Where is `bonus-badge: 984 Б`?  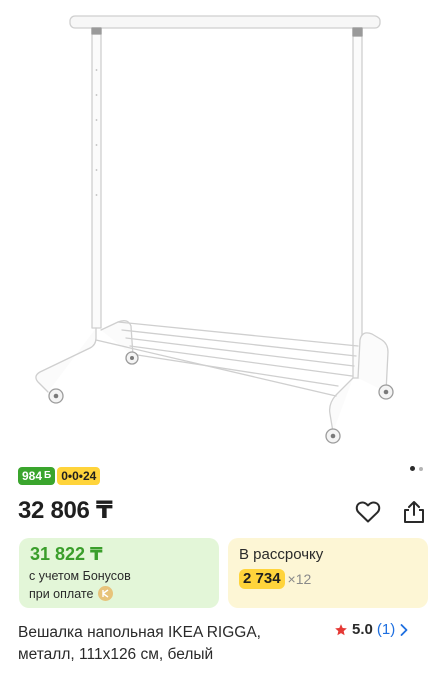 bonus-badge: 984 Б is located at coordinates (37, 476).